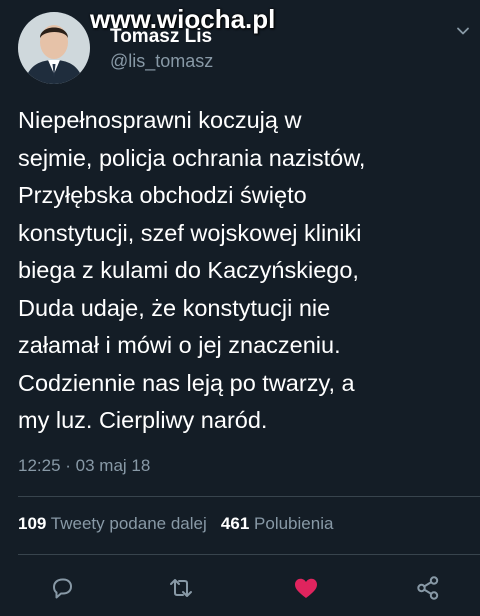 The width and height of the screenshot is (480, 616). What do you see at coordinates (428, 588) in the screenshot?
I see `share-icon` at bounding box center [428, 588].